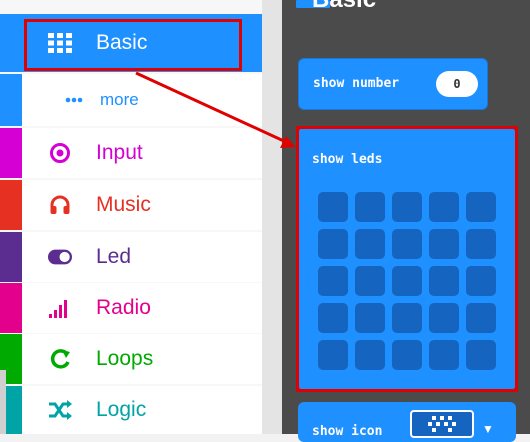 The height and width of the screenshot is (442, 530). I want to click on category-music: Music, so click(131, 205).